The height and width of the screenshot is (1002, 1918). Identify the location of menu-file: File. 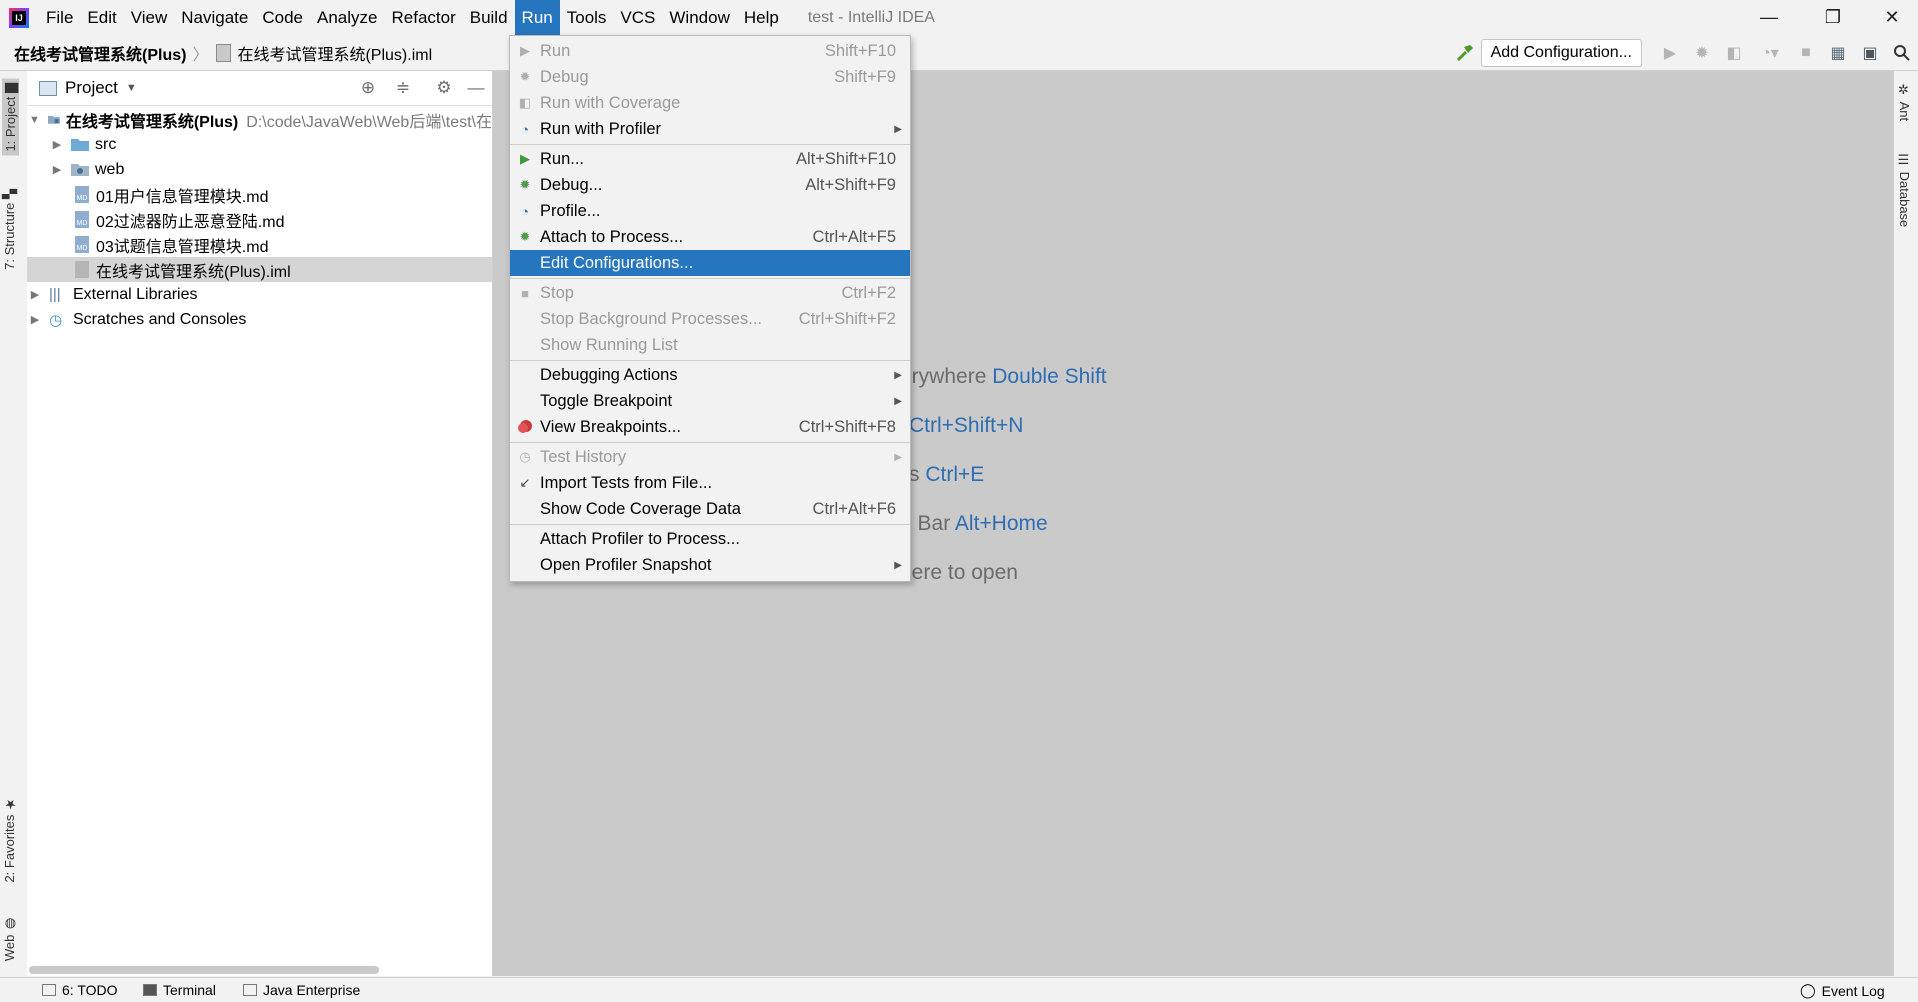
(59, 17).